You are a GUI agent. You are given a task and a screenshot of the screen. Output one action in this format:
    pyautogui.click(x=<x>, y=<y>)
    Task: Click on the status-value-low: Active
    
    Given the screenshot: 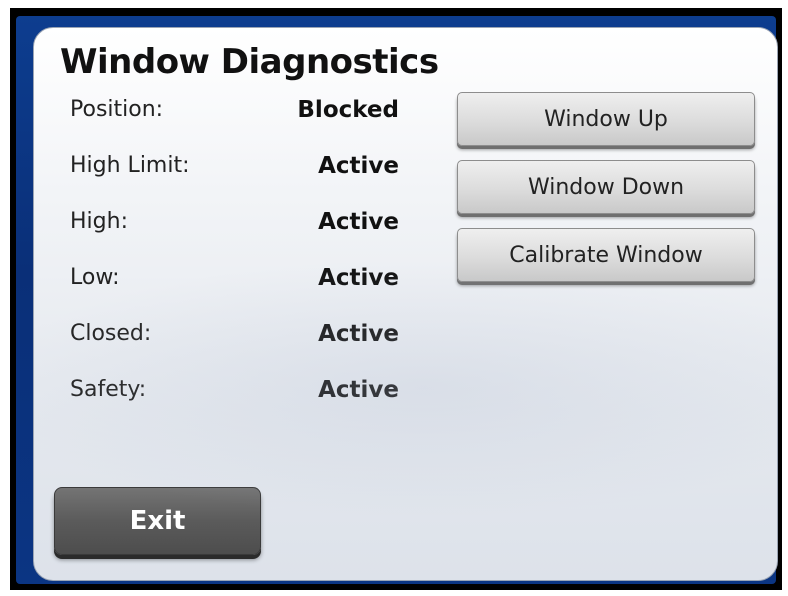 What is the action you would take?
    pyautogui.click(x=358, y=278)
    